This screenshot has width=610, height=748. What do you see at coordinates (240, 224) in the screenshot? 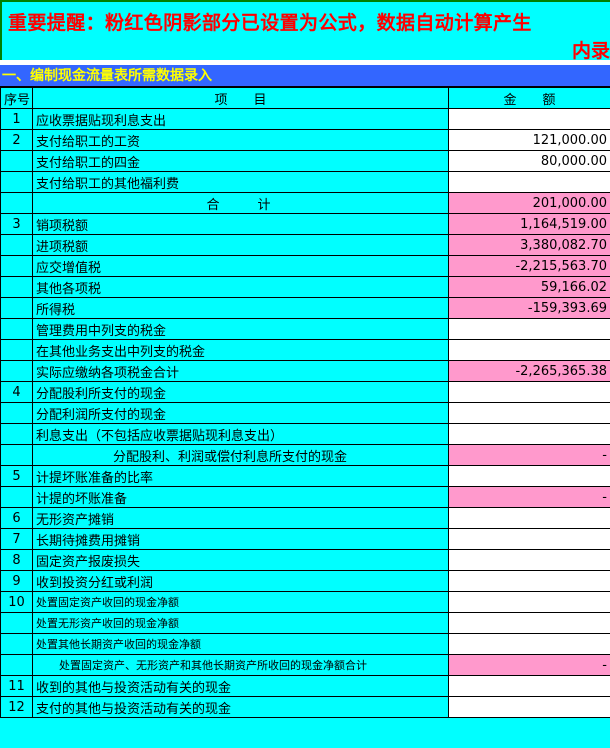
I see `row-item-cell: 销项税额` at bounding box center [240, 224].